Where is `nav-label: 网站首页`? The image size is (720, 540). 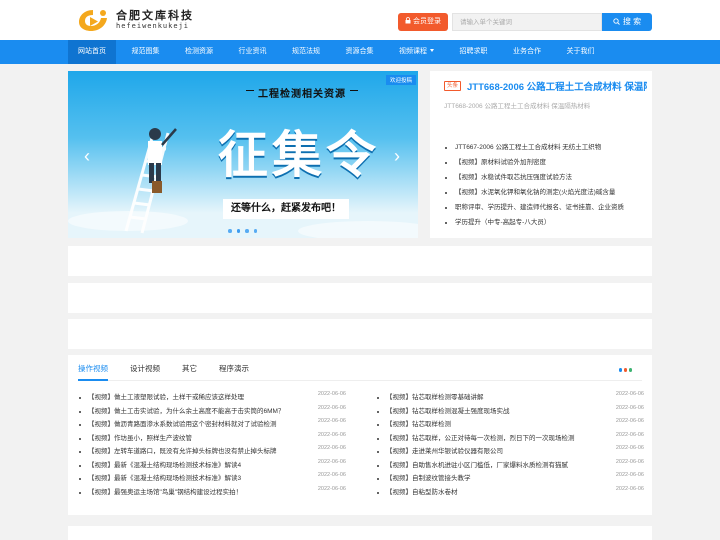
nav-label: 网站首页 is located at coordinates (92, 51).